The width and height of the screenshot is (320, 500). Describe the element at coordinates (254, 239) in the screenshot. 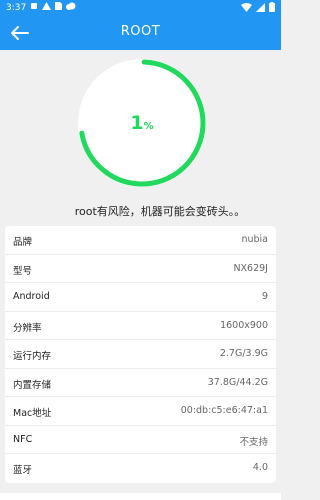

I see `info-value: nubia` at that location.